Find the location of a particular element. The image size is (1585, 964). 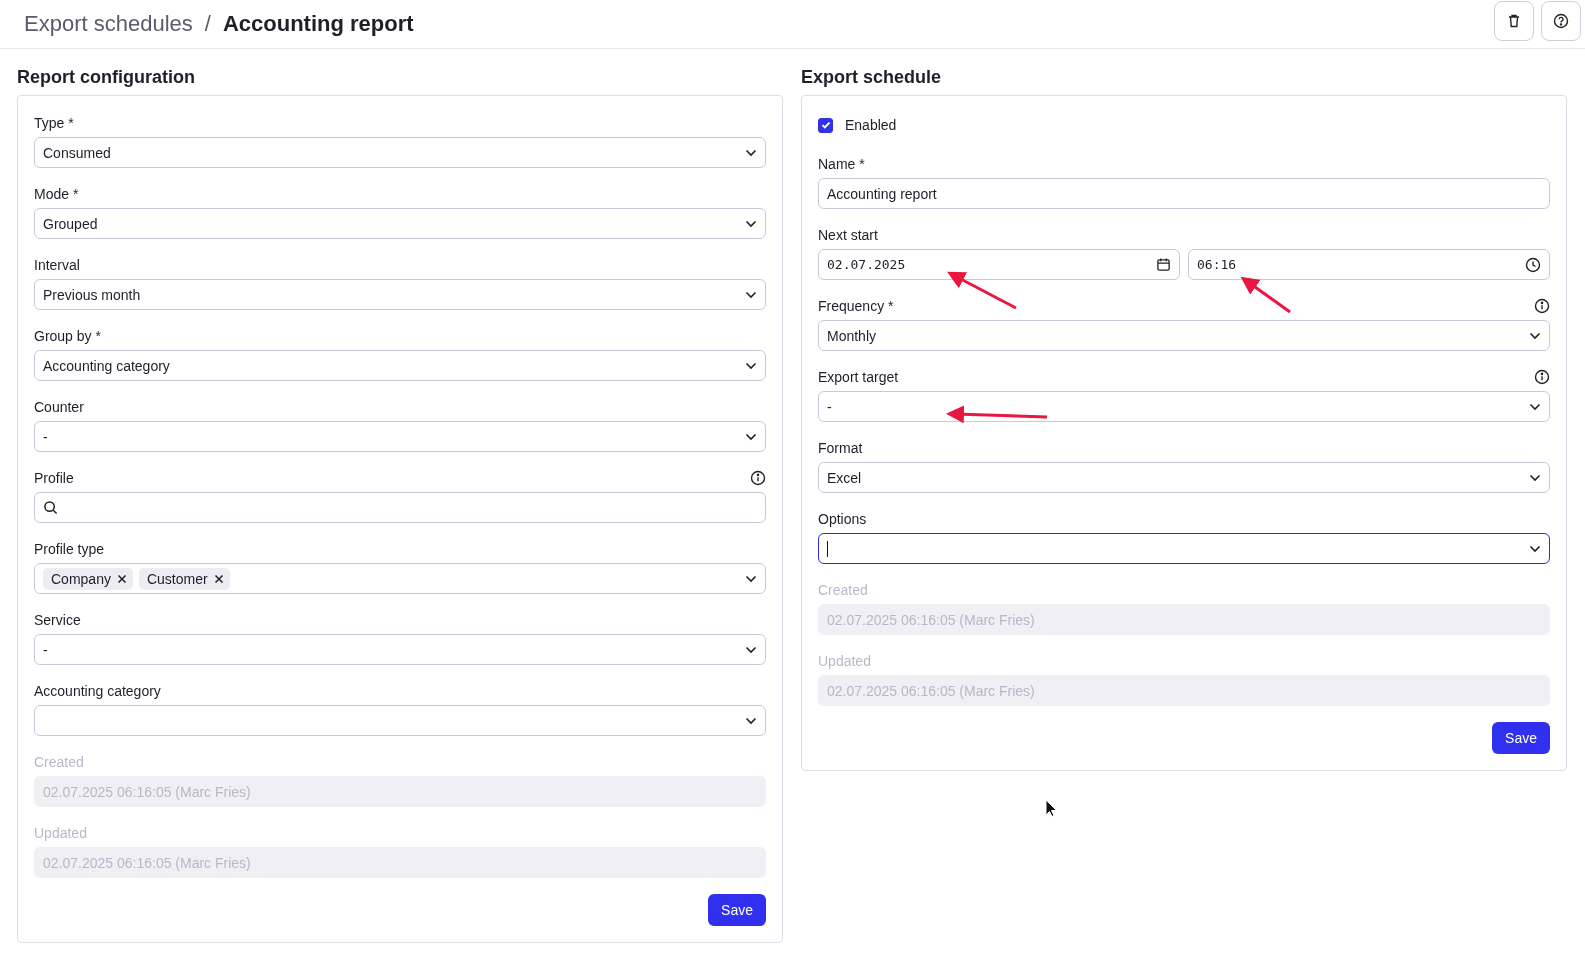

field-label: Mode * is located at coordinates (56, 194).